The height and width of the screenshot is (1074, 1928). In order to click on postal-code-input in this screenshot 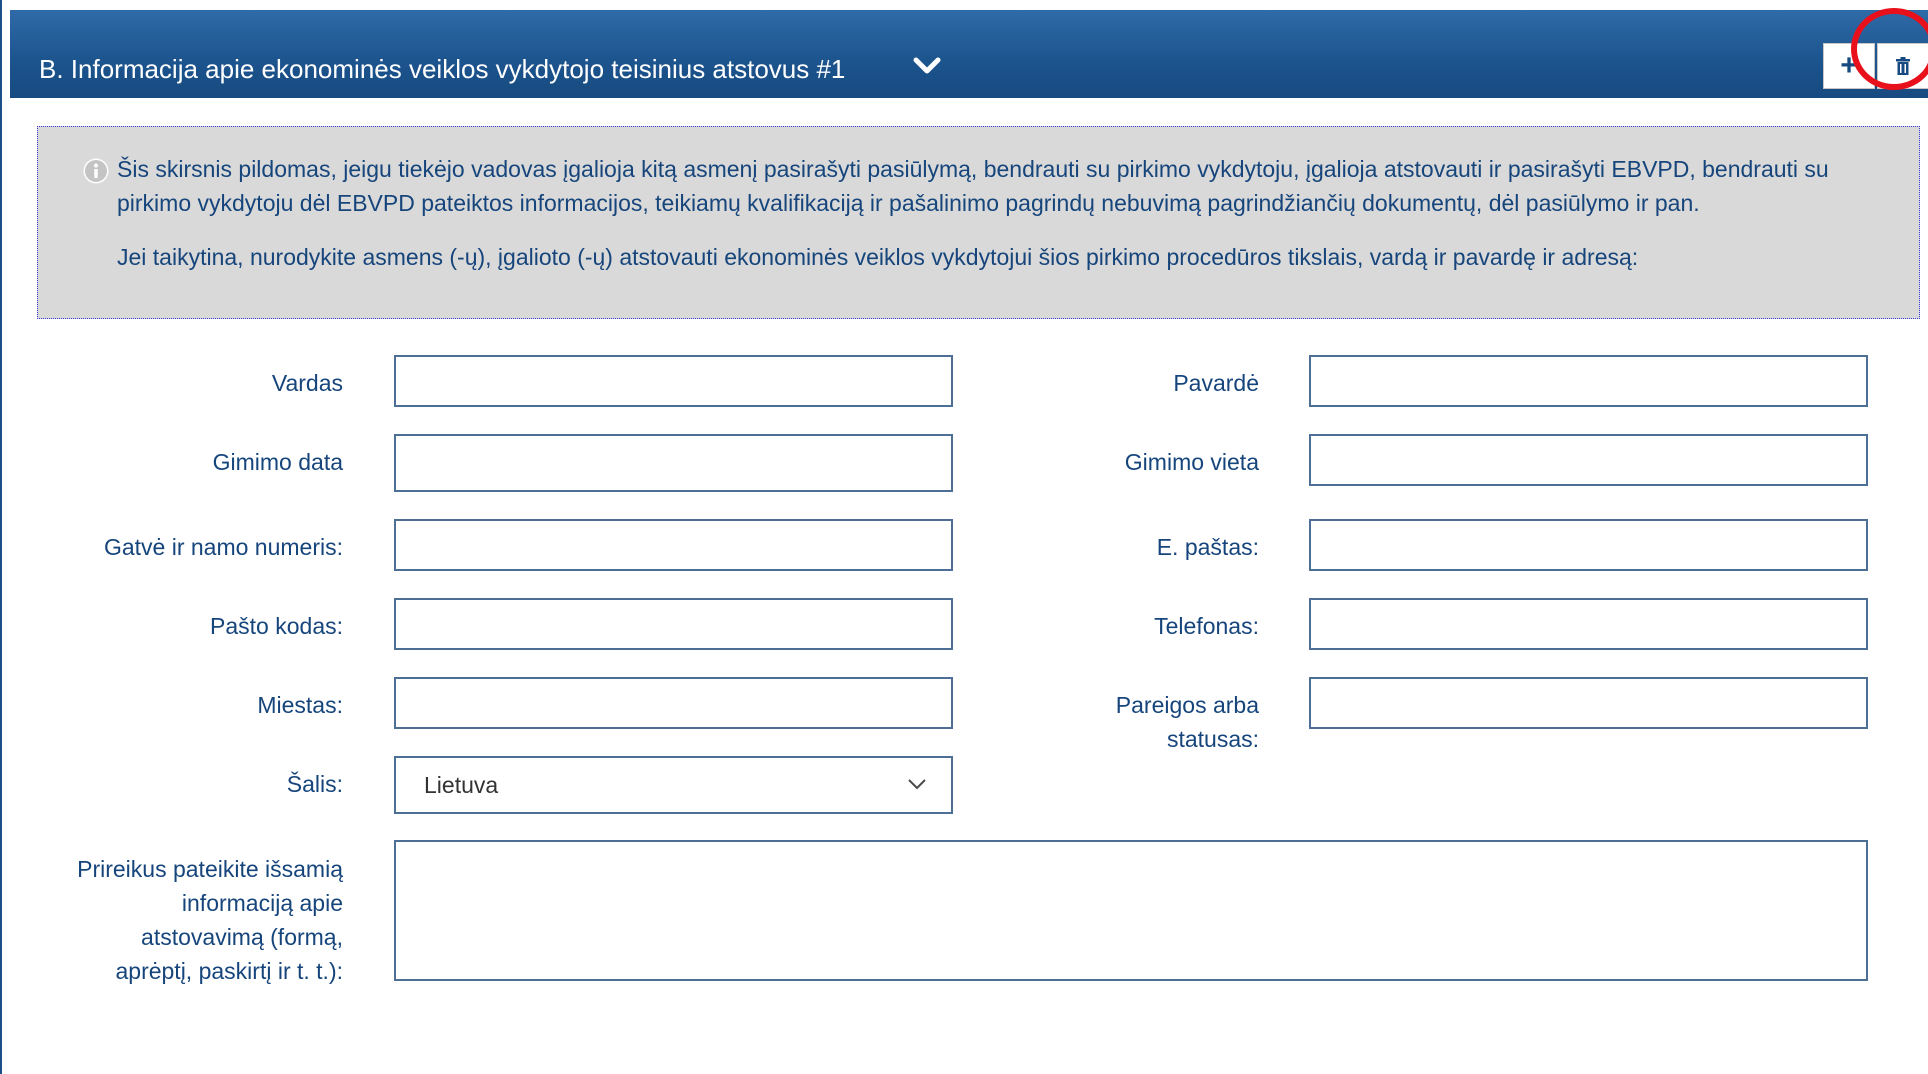, I will do `click(673, 624)`.